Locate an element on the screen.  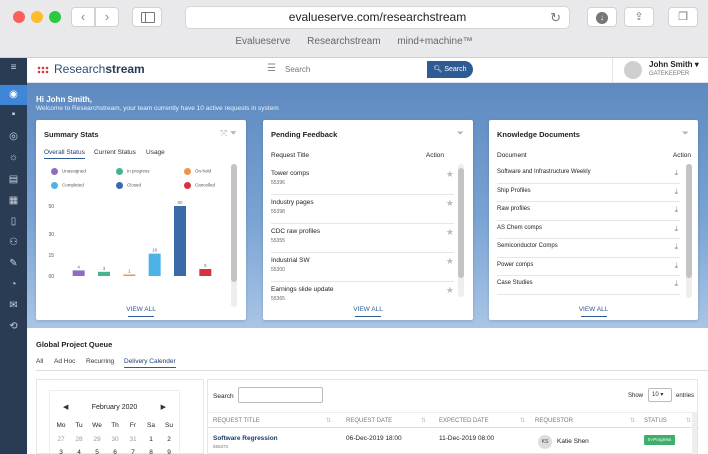
summary-view-all-link: VIEW ALL is located at coordinates (141, 309).